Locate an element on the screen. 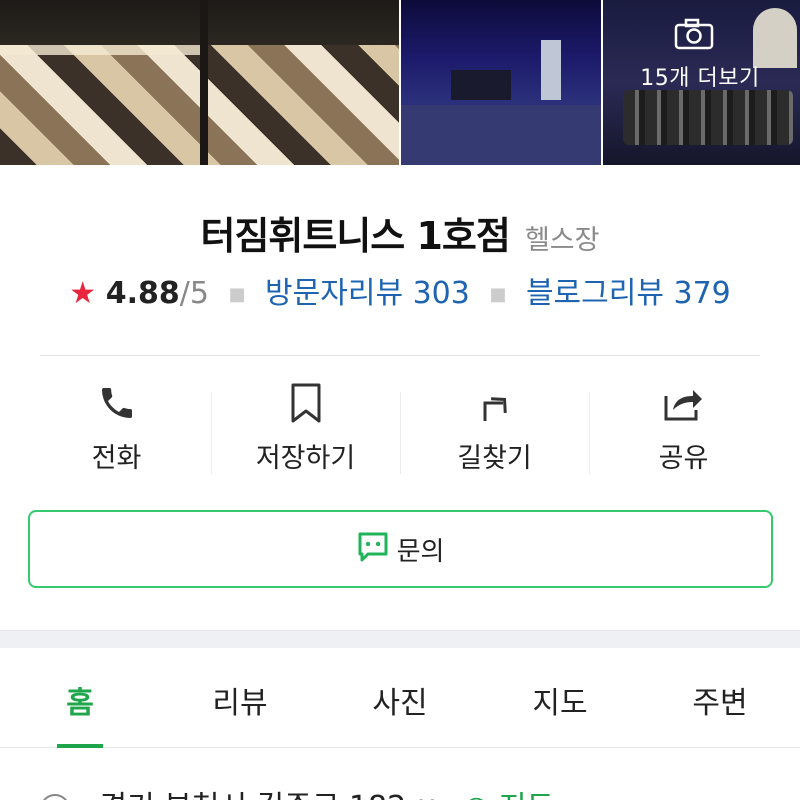  save-label: 저장하기 is located at coordinates (305, 458).